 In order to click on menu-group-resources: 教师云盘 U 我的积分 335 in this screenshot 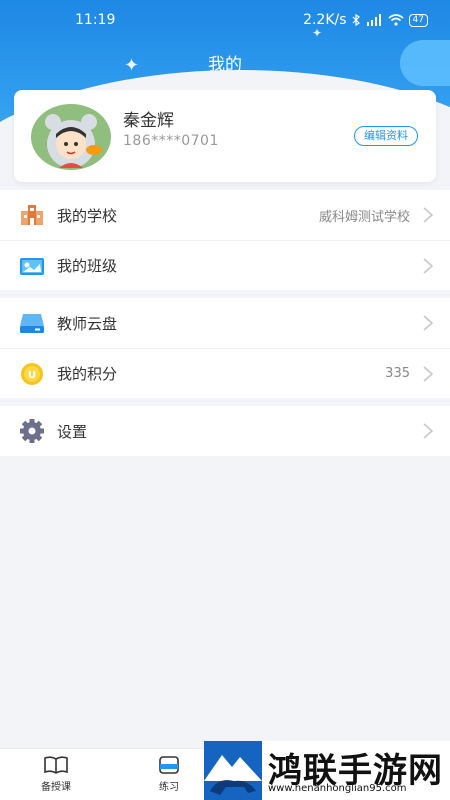, I will do `click(225, 348)`.